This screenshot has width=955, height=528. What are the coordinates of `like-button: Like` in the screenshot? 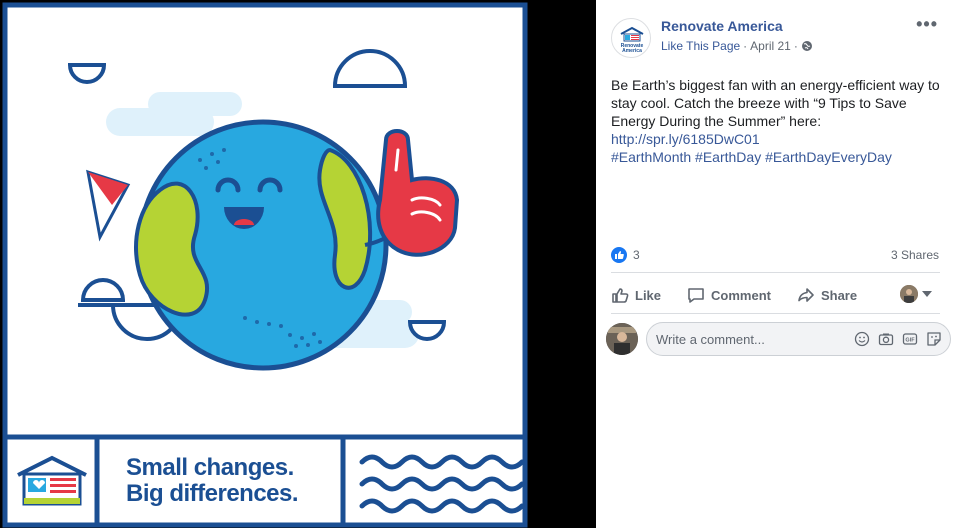 It's located at (636, 295).